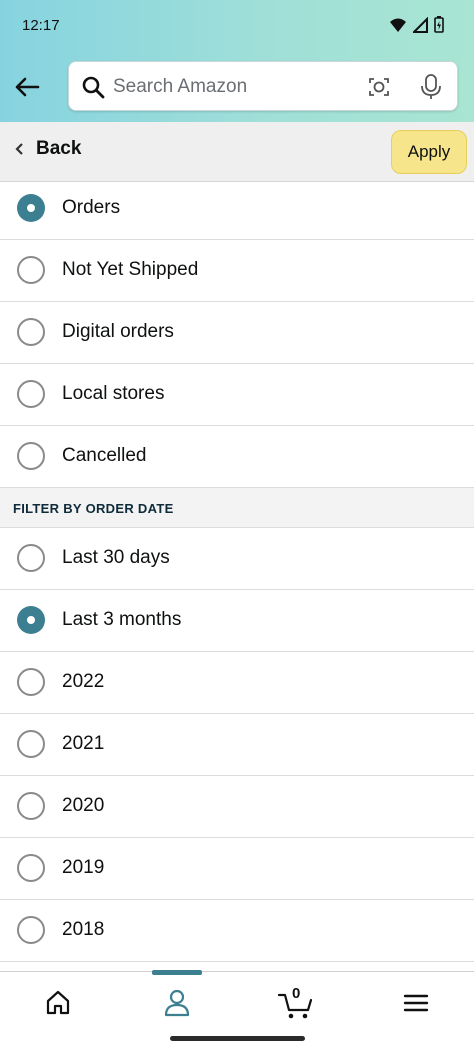 This screenshot has width=474, height=1053. I want to click on option-label: Cancelled, so click(104, 455).